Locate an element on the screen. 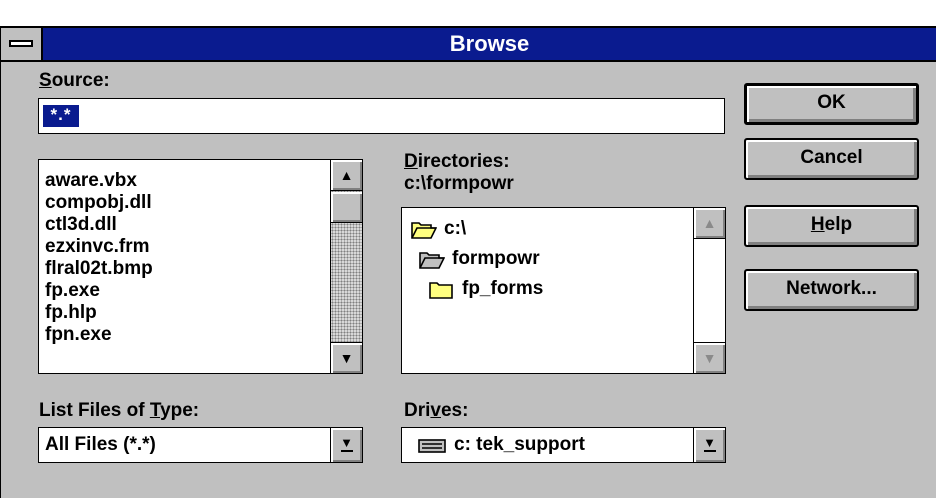 Image resolution: width=936 pixels, height=498 pixels. file-type-select: All Files (*.*) ▼ is located at coordinates (200, 445).